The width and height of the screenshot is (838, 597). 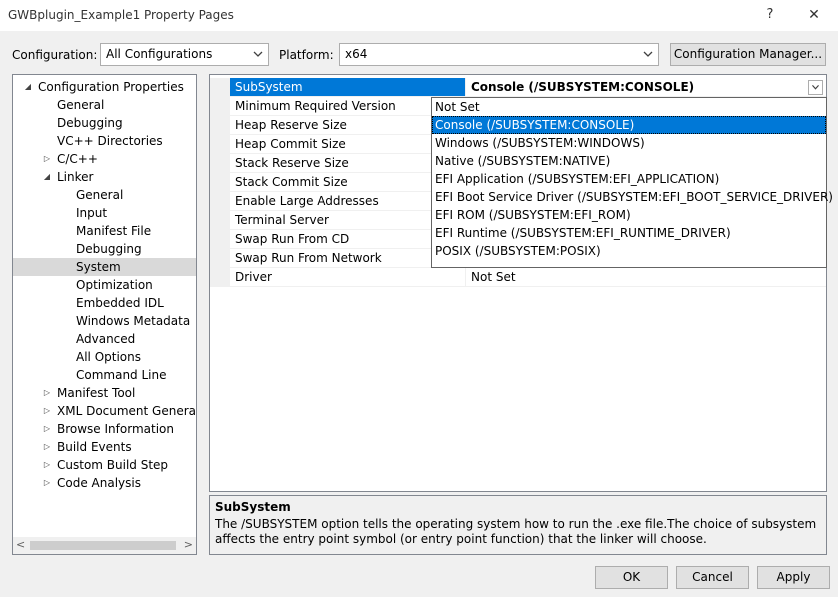 I want to click on tree-node-label: Custom Build Step, so click(x=113, y=465).